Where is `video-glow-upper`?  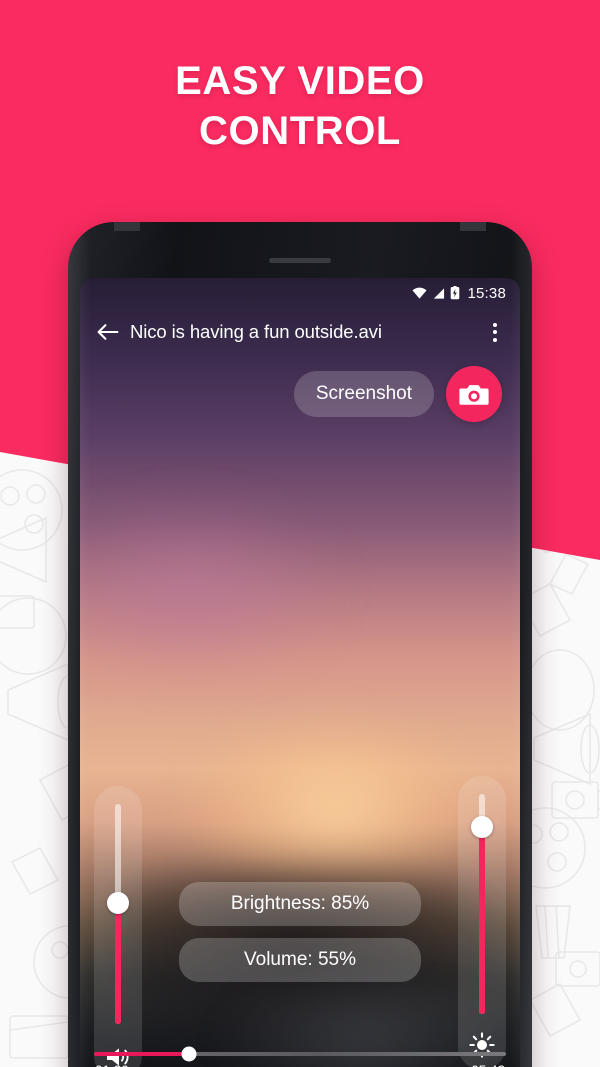
video-glow-upper is located at coordinates (212, 590).